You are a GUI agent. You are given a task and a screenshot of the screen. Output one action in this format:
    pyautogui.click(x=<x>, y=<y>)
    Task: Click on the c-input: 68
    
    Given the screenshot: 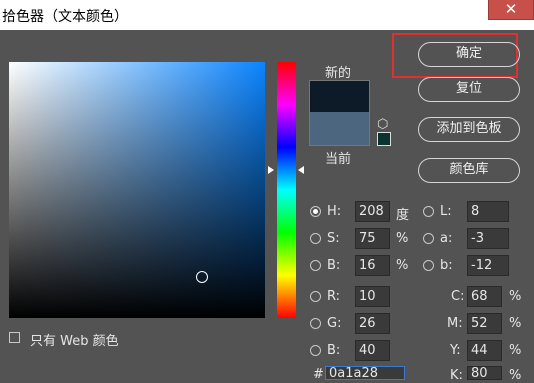 What is the action you would take?
    pyautogui.click(x=484, y=296)
    